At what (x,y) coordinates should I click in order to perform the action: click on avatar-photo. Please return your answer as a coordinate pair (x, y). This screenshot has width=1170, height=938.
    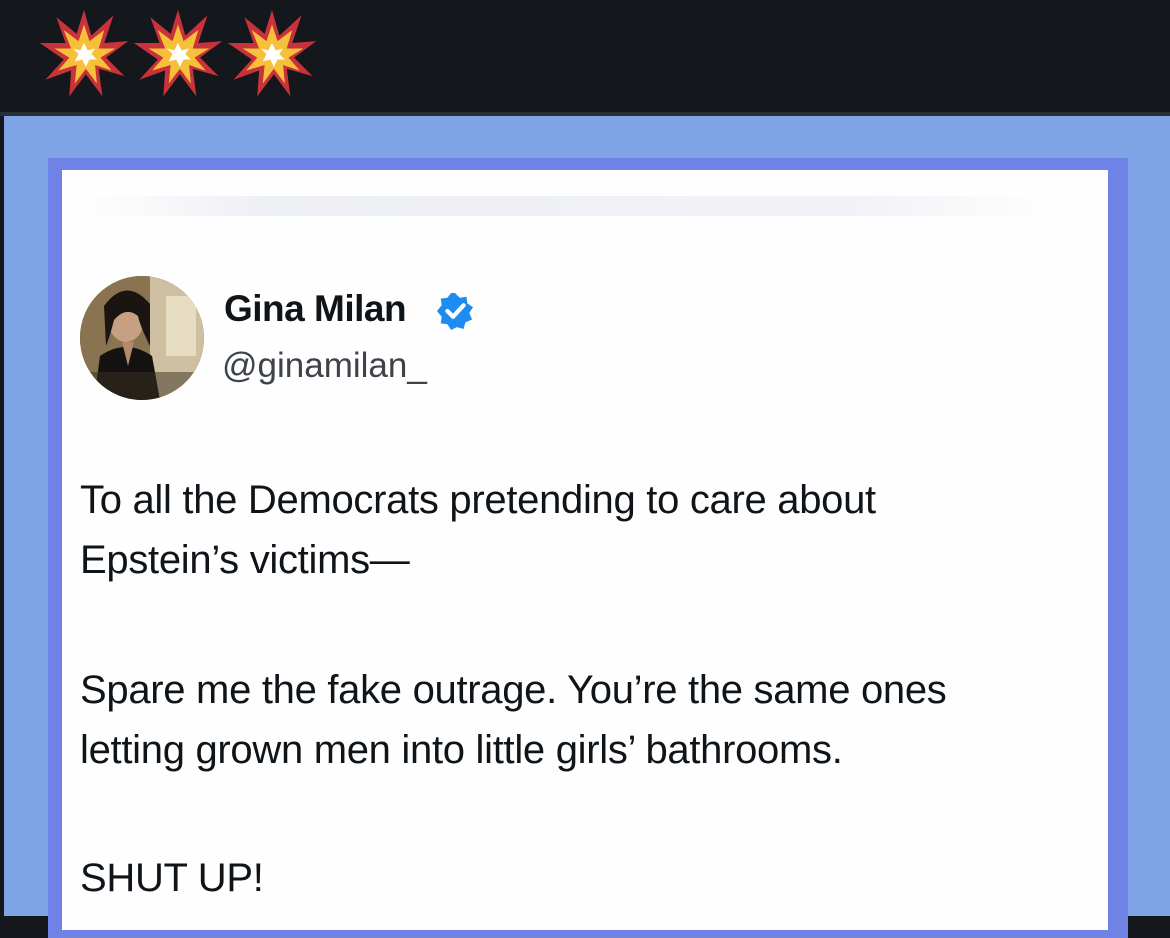
    Looking at the image, I should click on (142, 338).